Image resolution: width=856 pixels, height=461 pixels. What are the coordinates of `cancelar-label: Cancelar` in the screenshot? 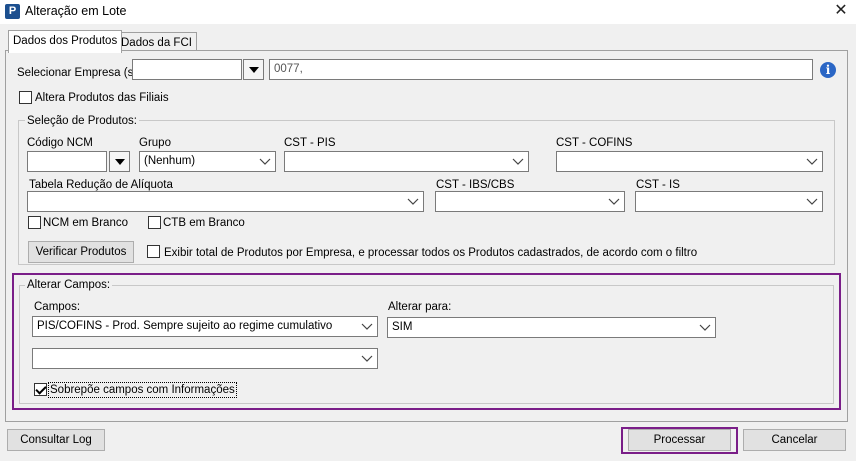 It's located at (794, 440).